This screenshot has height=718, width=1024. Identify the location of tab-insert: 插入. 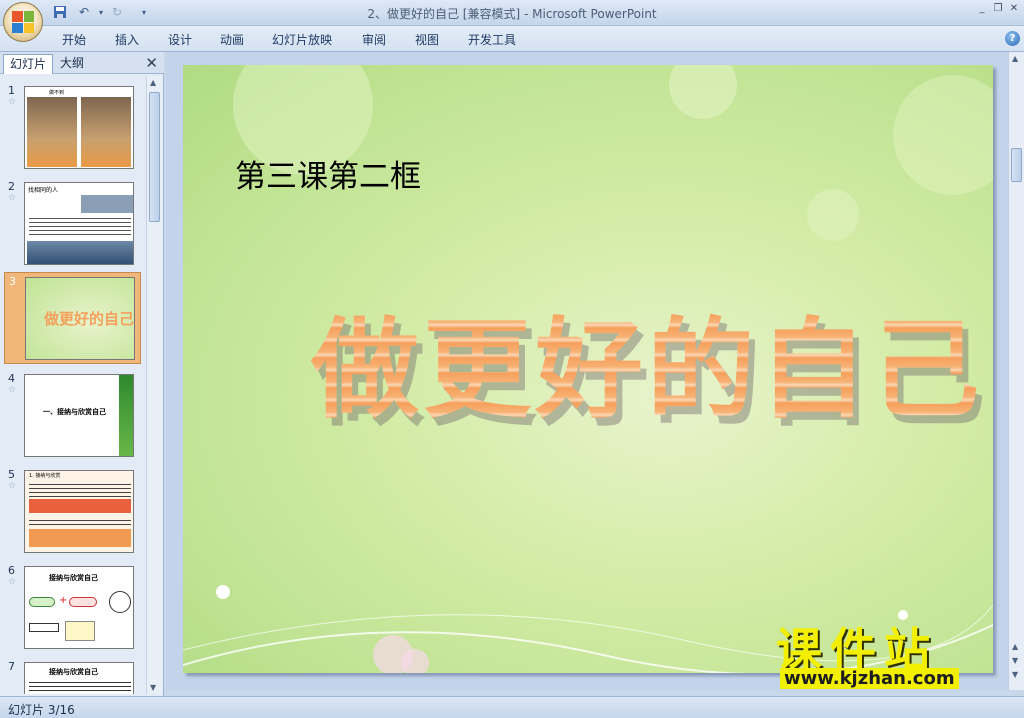
(127, 39).